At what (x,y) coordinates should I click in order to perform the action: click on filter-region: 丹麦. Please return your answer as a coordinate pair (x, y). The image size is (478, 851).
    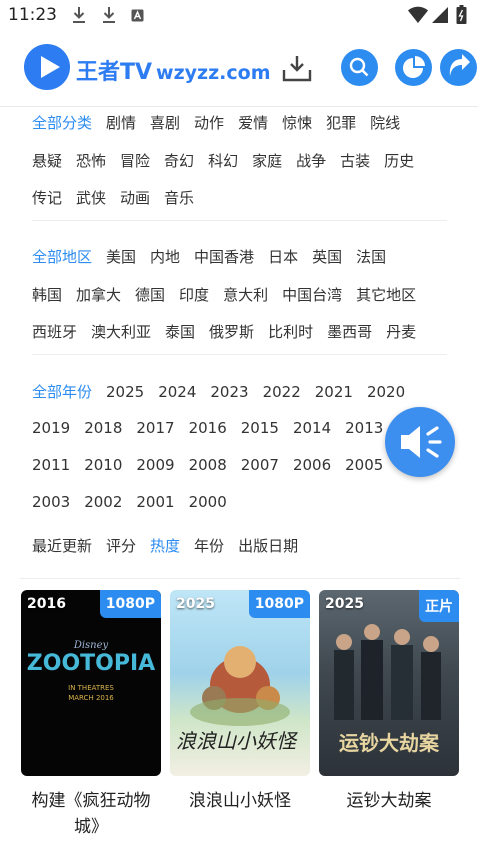
    Looking at the image, I should click on (401, 331).